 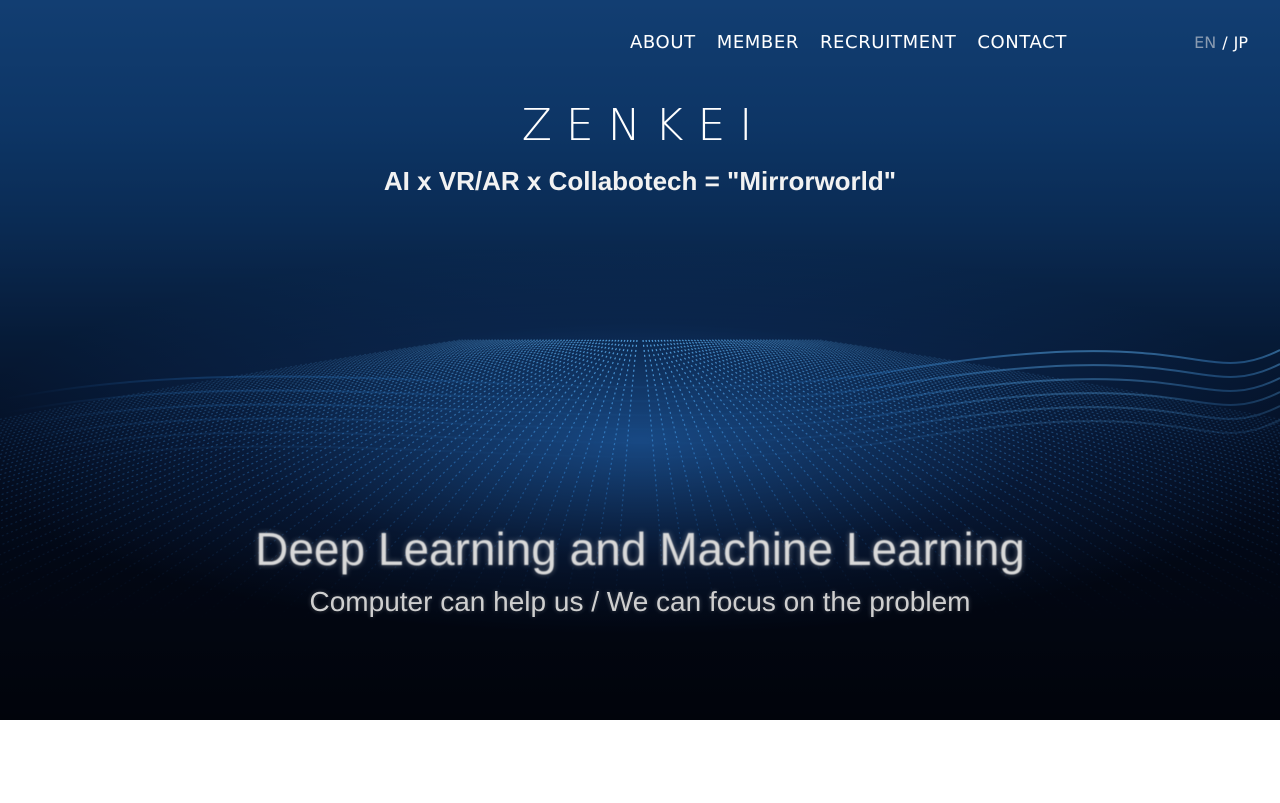 What do you see at coordinates (1022, 43) in the screenshot?
I see `nav-contact-link: CONTACT` at bounding box center [1022, 43].